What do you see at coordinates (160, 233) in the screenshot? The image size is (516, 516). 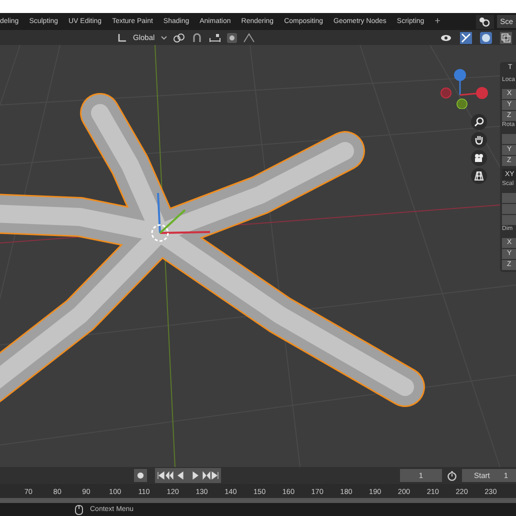 I see `3d-cursor-icon` at bounding box center [160, 233].